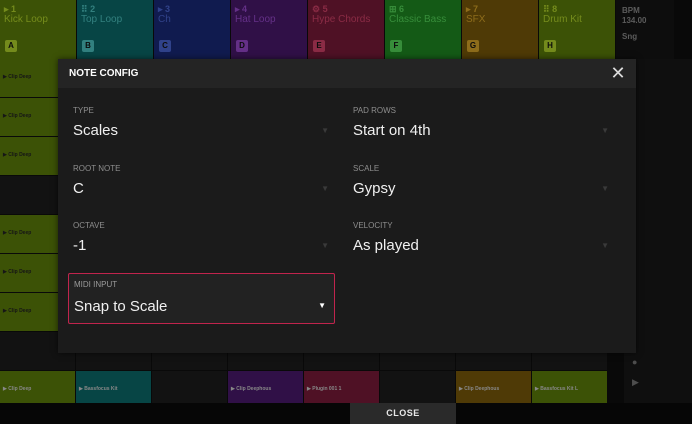  I want to click on pad-rows-dropdown: PAD ROWS Start on 4th ▼, so click(481, 131).